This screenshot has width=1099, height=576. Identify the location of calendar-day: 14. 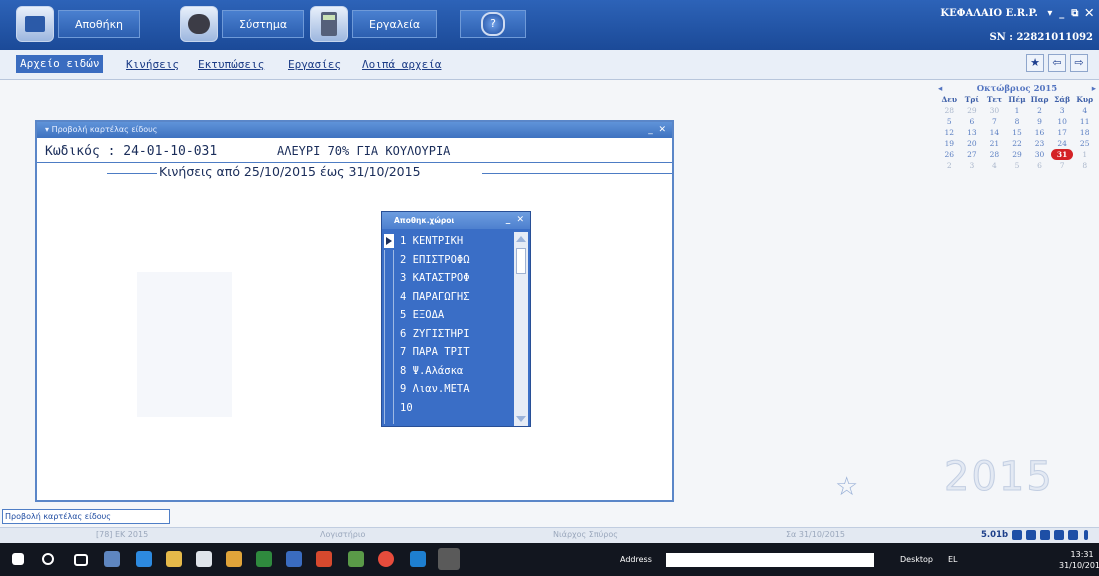
(994, 132).